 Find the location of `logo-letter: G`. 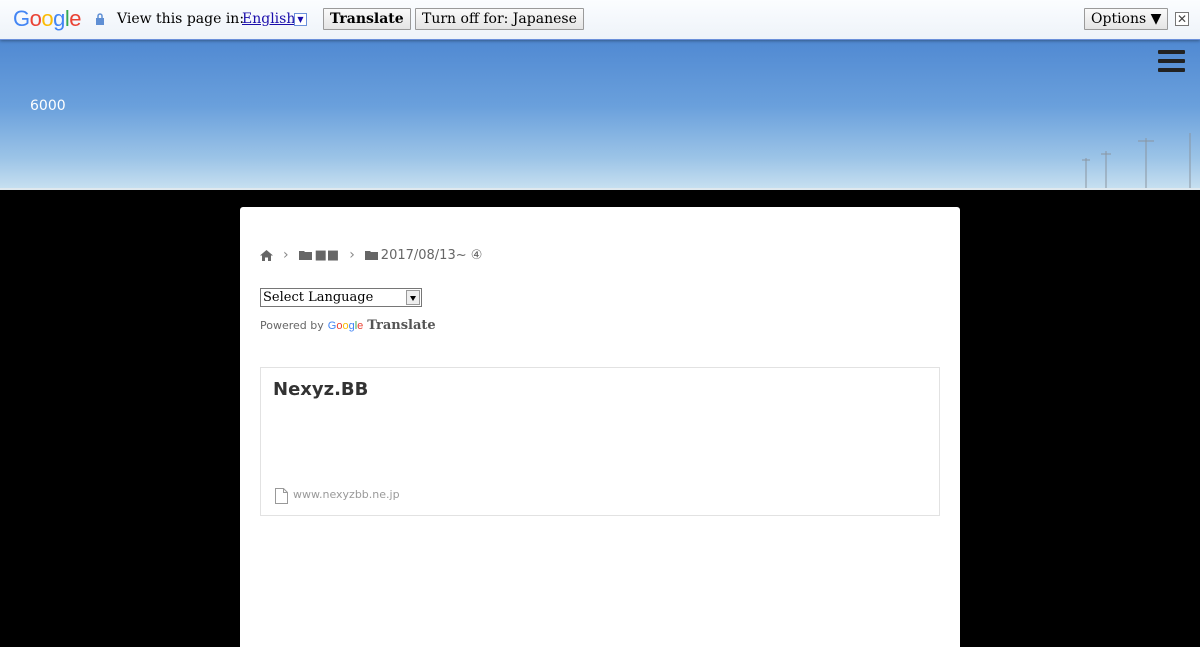

logo-letter: G is located at coordinates (21, 18).